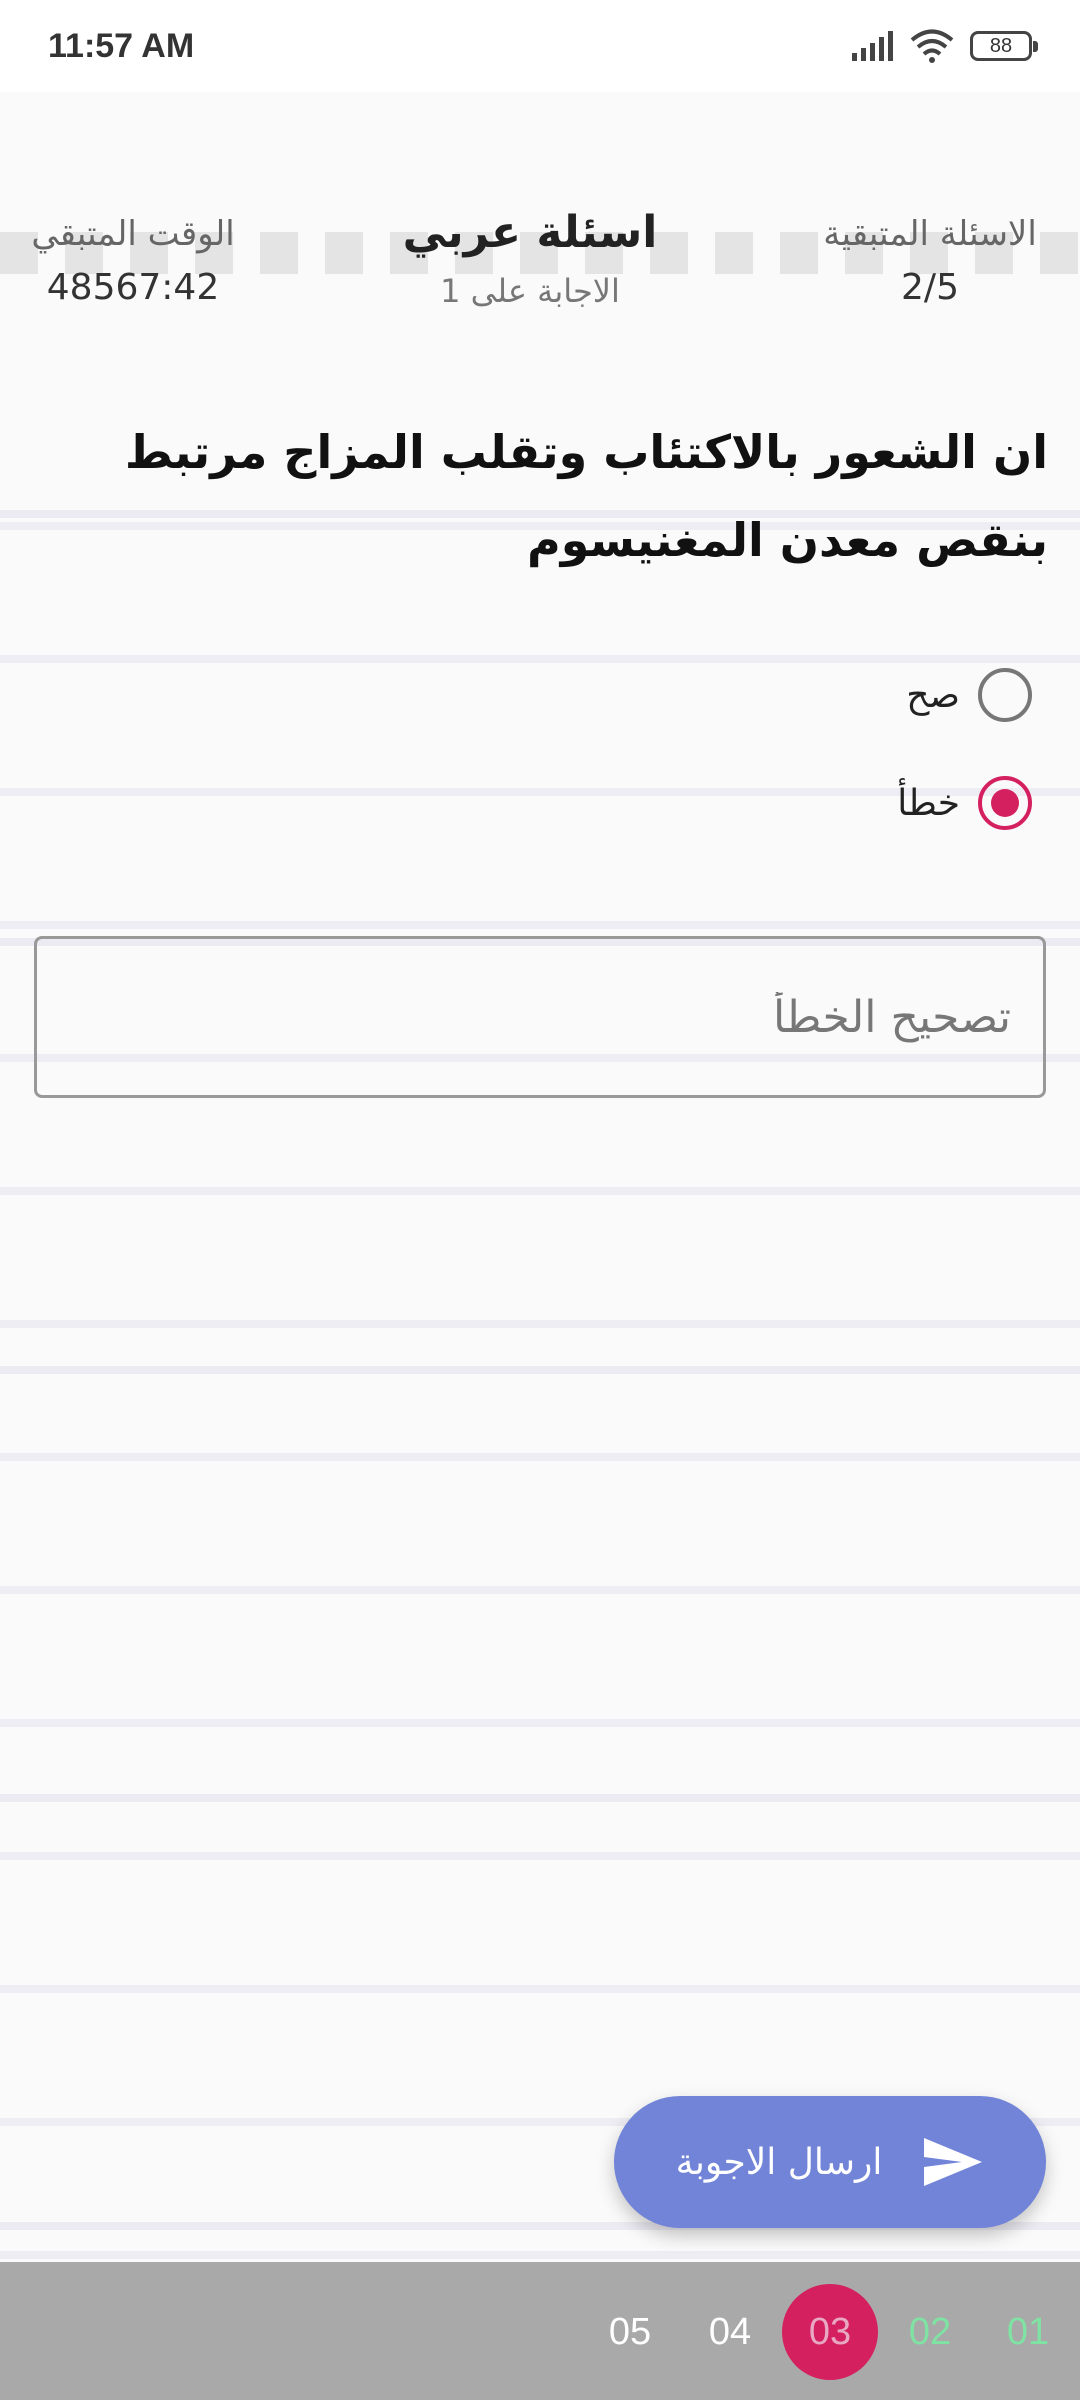 This screenshot has height=2400, width=1080. I want to click on send-answers-button: ارسال الاجوبة, so click(830, 2162).